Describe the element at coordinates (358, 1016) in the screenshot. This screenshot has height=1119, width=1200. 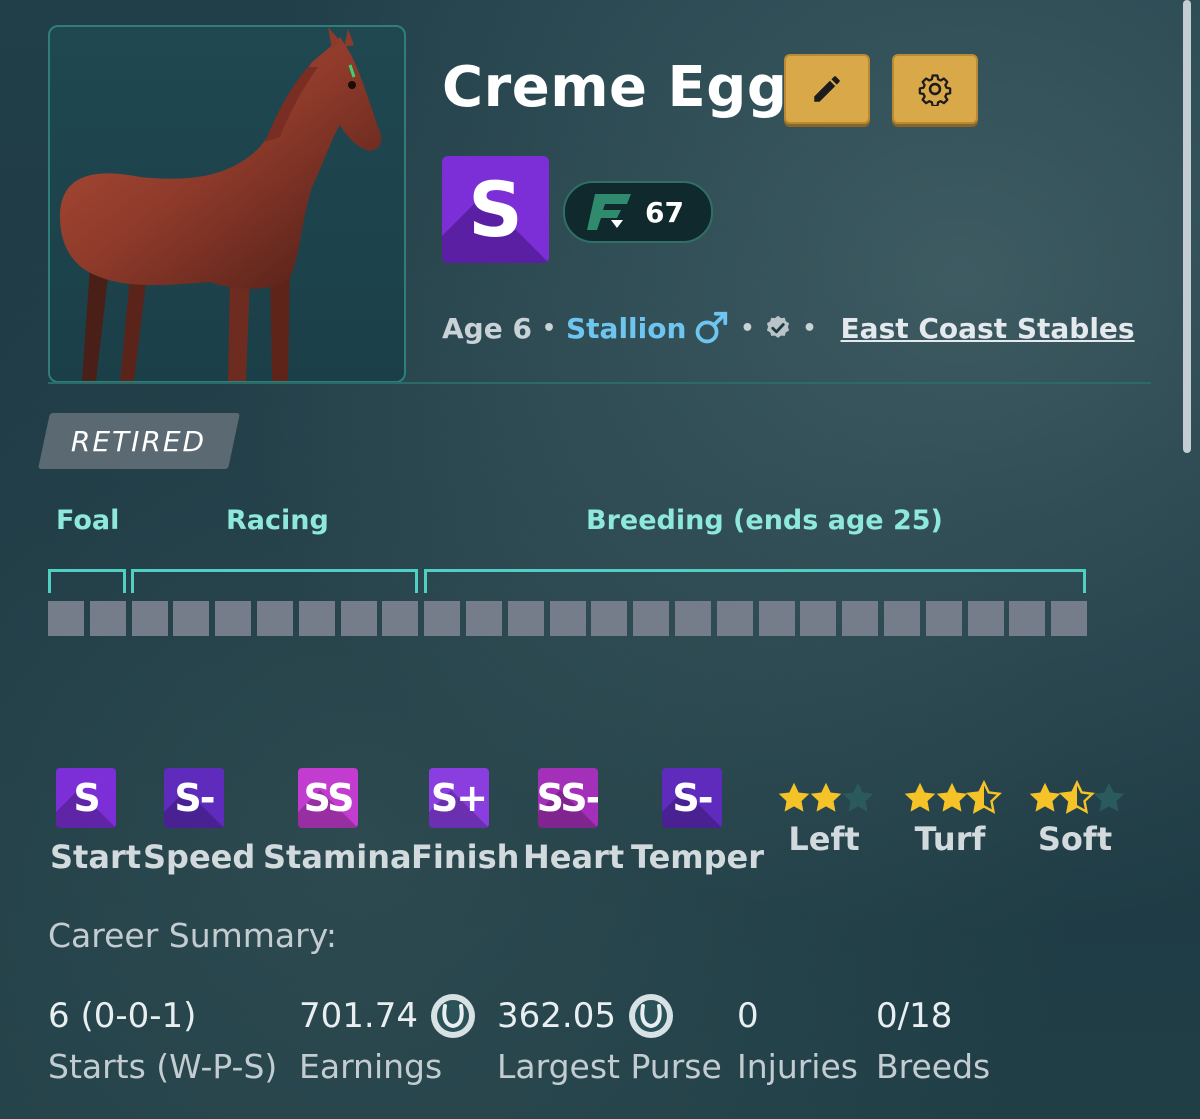
I see `earnings-value: 701.74` at that location.